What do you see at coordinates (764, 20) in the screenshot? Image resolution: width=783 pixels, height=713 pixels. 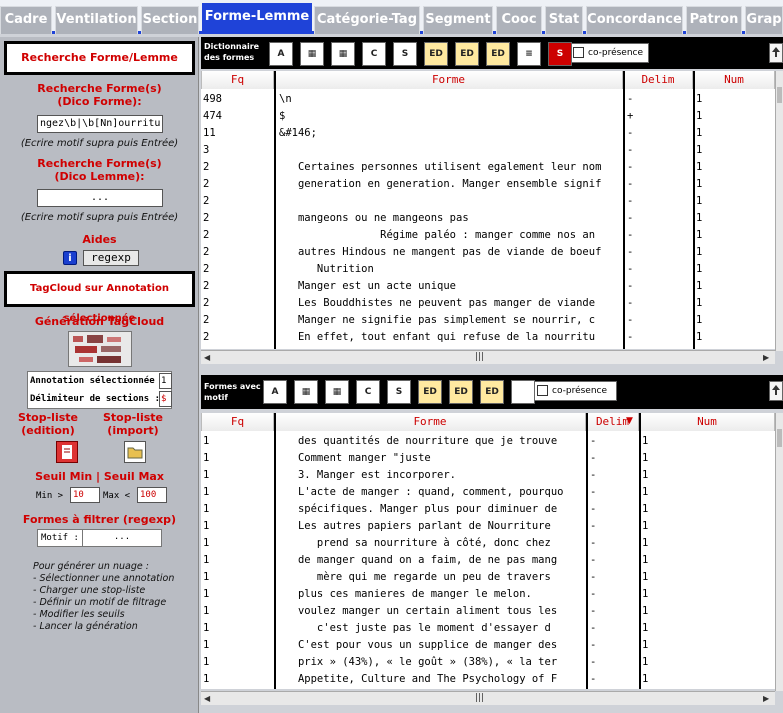 I see `tab-grap: Grap` at bounding box center [764, 20].